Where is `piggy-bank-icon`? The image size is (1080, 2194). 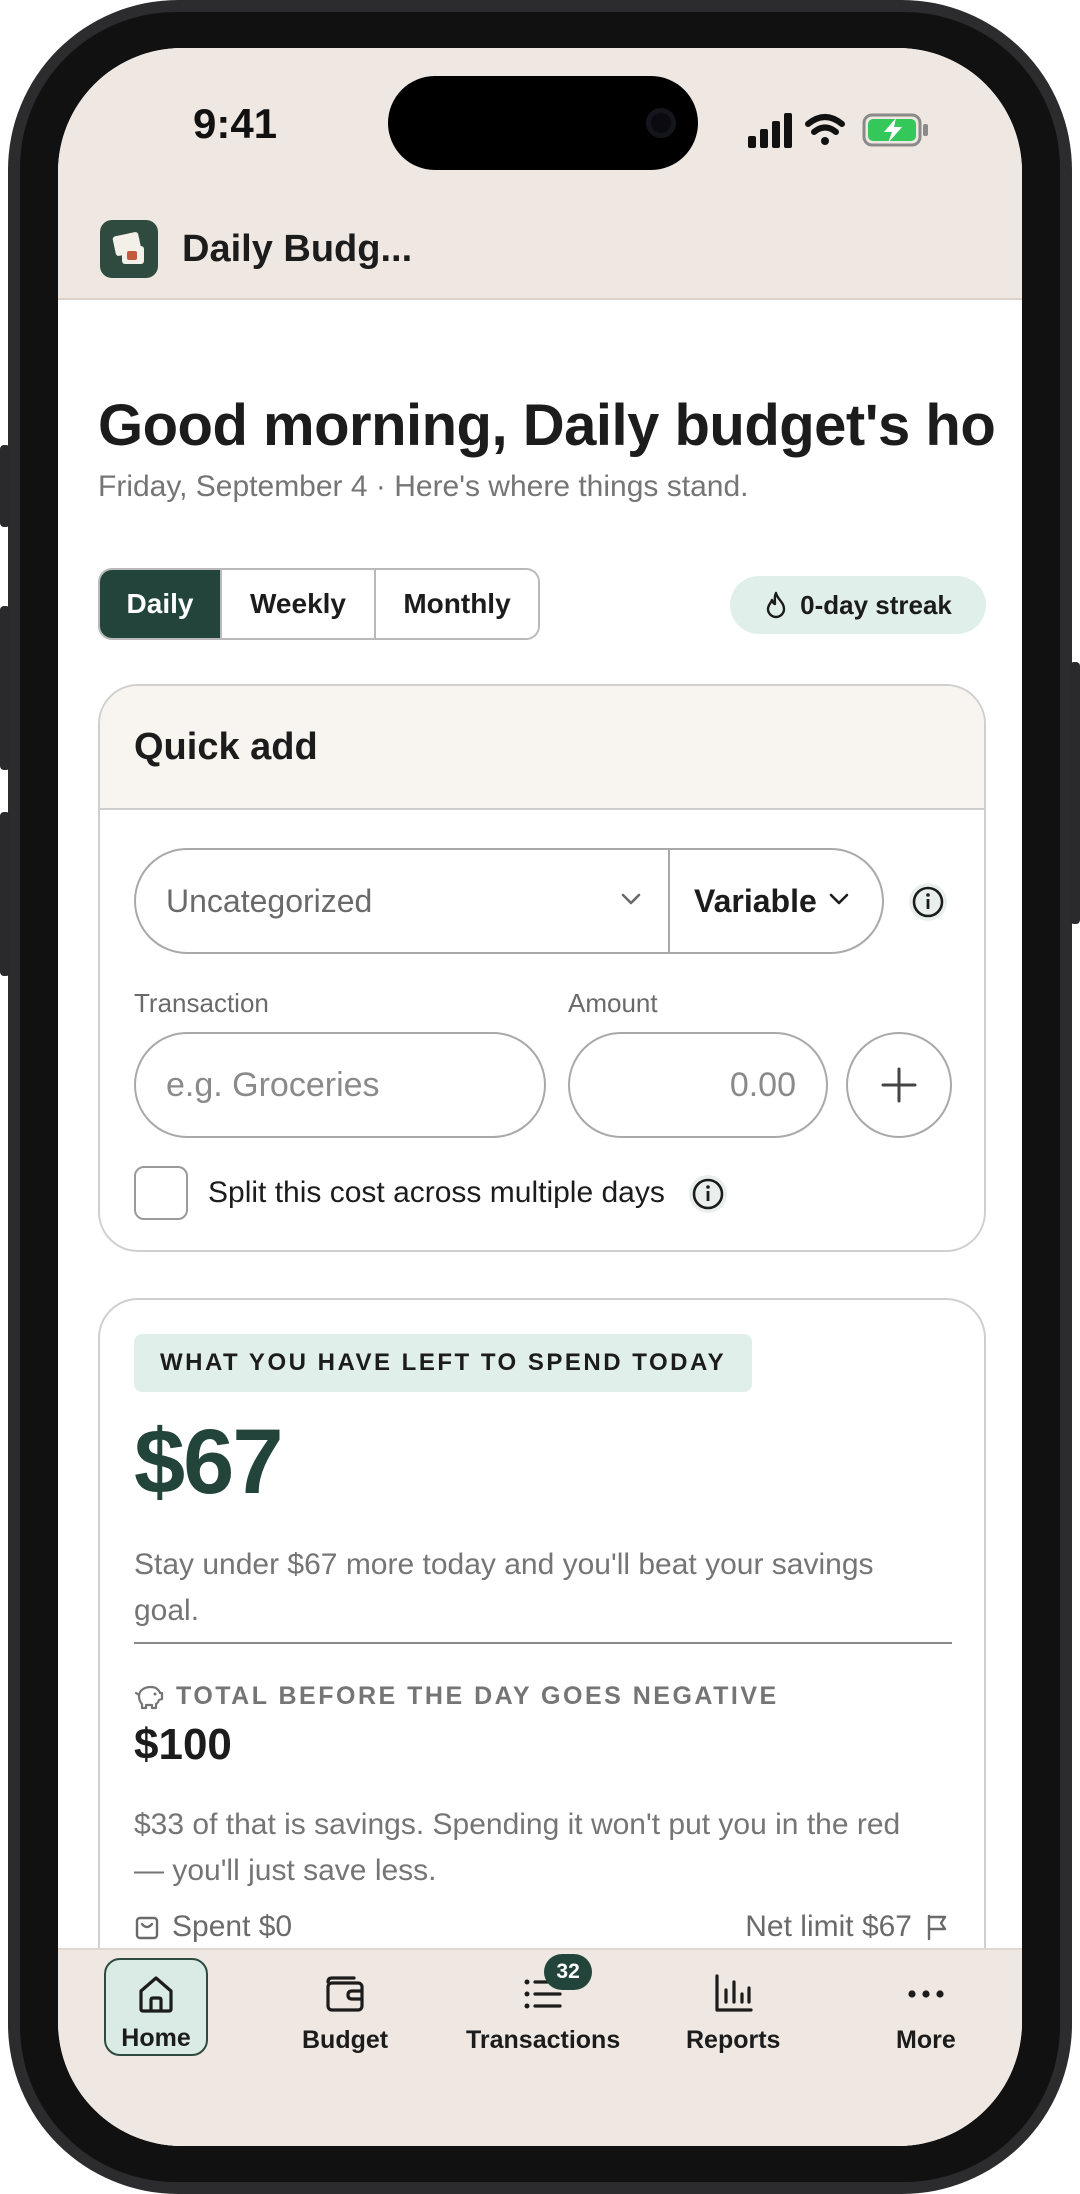 piggy-bank-icon is located at coordinates (149, 1697).